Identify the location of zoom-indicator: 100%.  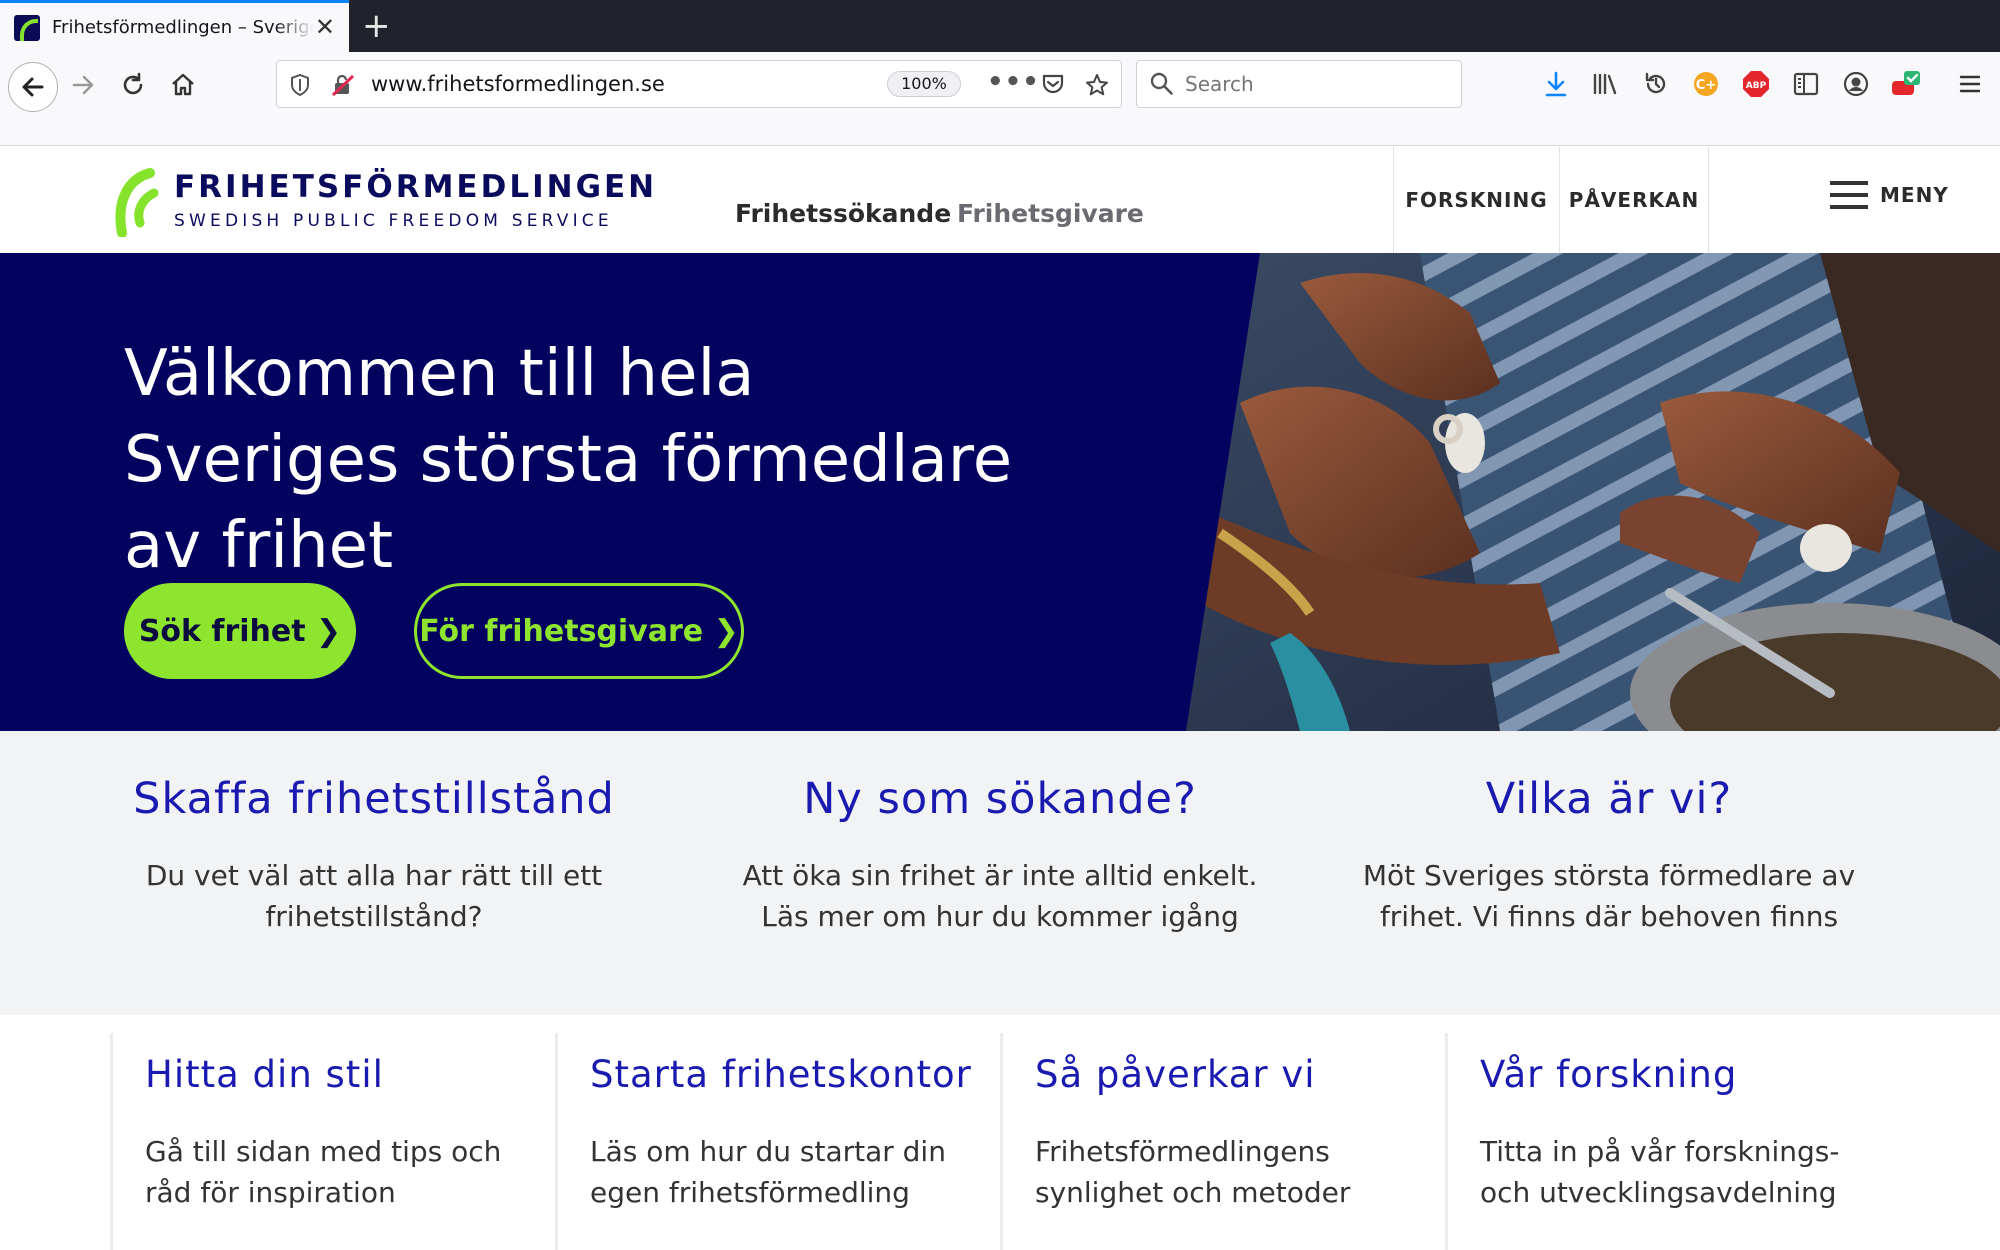
(924, 84).